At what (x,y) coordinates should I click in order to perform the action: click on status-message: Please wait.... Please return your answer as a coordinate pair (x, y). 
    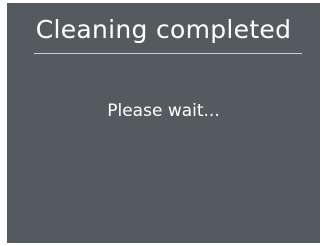
    Looking at the image, I should click on (163, 111).